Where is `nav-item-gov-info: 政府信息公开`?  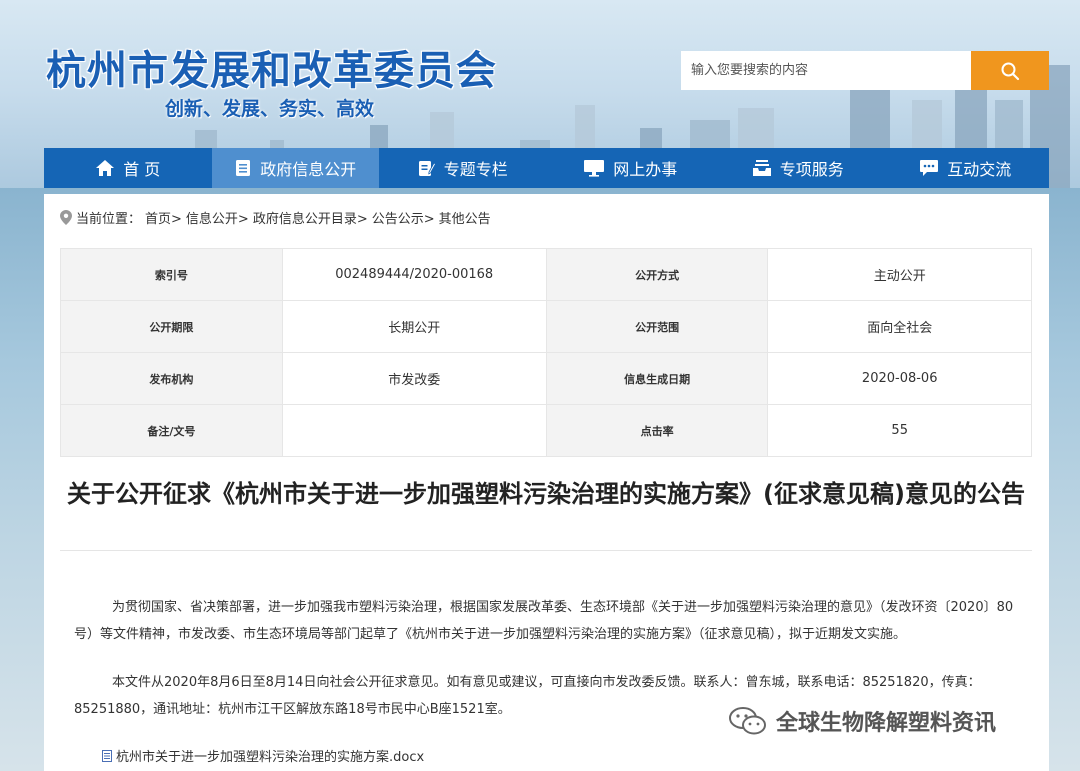 nav-item-gov-info: 政府信息公开 is located at coordinates (295, 168).